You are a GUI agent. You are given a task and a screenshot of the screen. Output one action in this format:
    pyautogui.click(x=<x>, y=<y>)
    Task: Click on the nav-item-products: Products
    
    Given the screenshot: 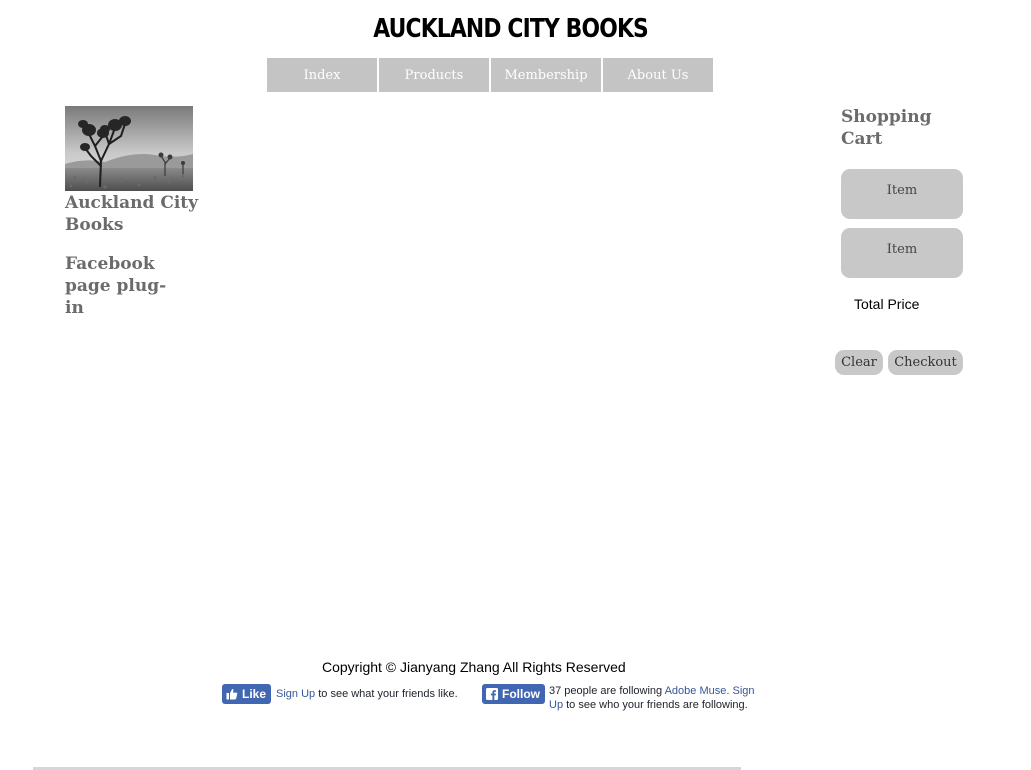 What is the action you would take?
    pyautogui.click(x=434, y=75)
    